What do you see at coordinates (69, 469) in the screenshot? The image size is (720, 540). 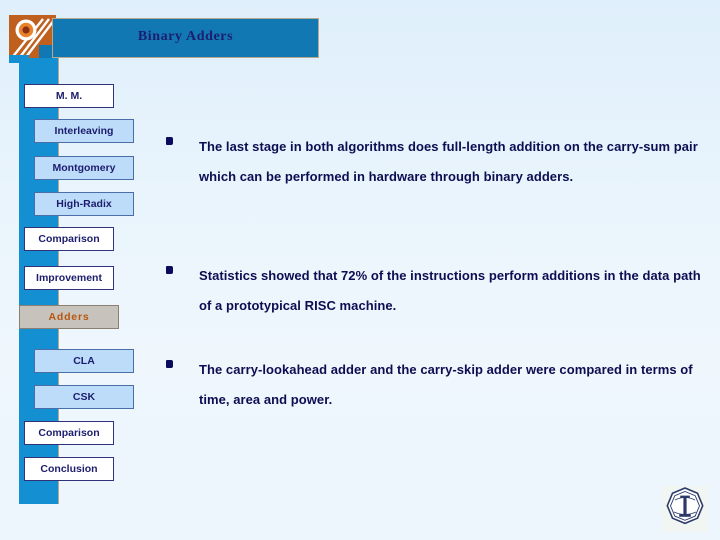 I see `sidebar-item-conclusion: Conclusion` at bounding box center [69, 469].